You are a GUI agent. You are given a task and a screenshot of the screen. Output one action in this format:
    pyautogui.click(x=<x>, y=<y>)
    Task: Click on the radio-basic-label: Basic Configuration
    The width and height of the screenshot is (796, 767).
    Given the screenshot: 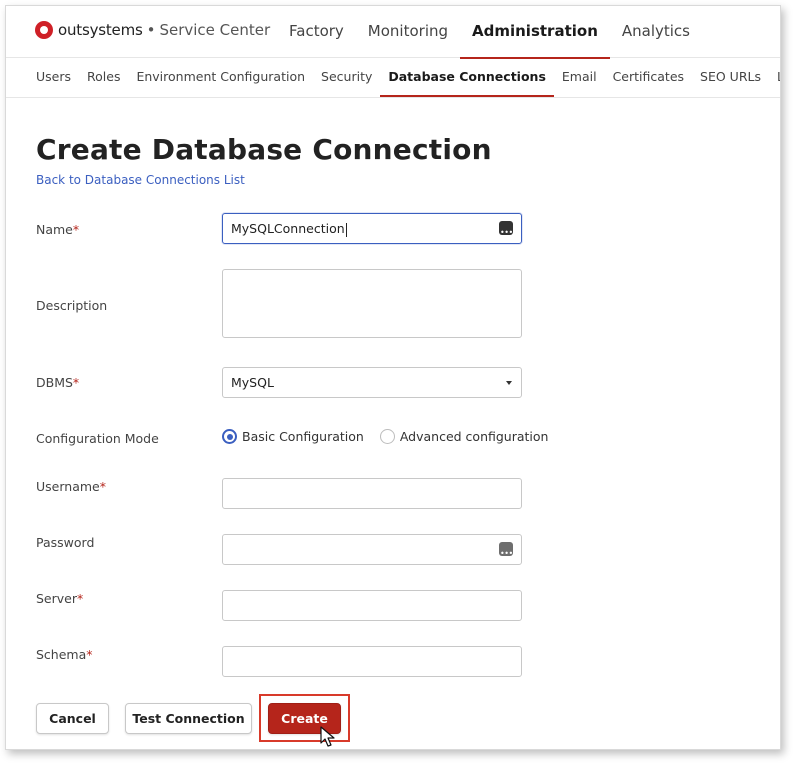 What is the action you would take?
    pyautogui.click(x=303, y=436)
    